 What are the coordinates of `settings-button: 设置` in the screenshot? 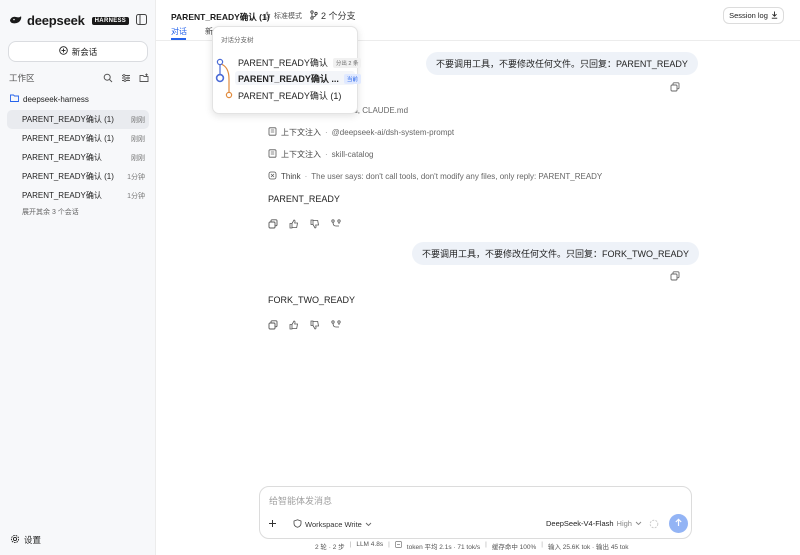 It's located at (25, 540).